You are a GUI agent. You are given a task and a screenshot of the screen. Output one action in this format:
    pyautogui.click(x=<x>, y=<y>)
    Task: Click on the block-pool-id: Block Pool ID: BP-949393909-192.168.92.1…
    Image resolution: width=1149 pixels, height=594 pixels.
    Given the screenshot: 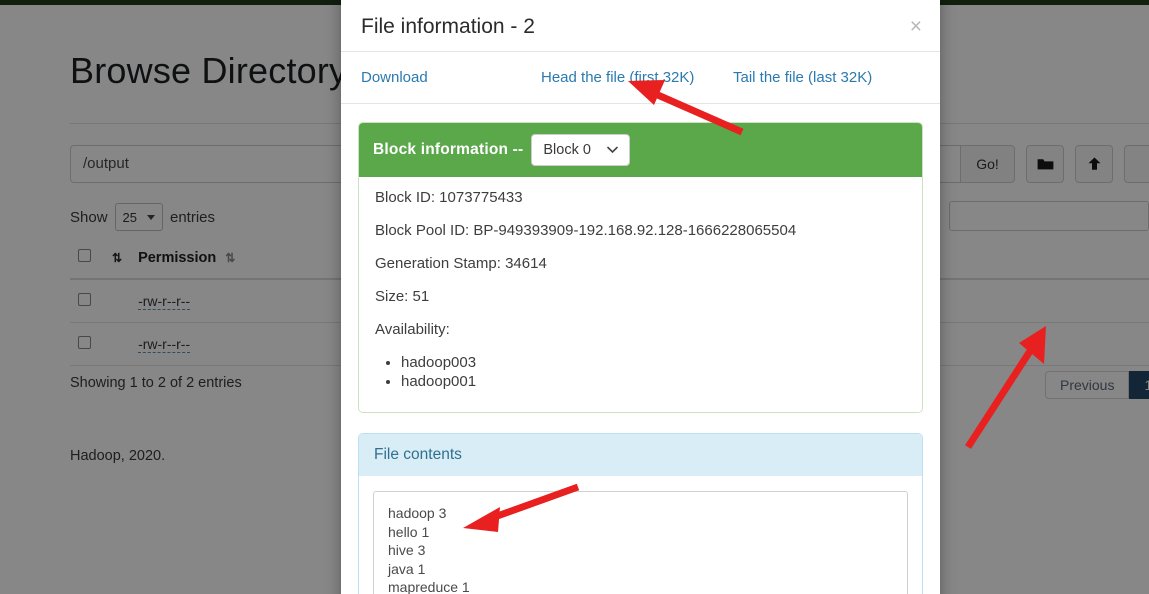 What is the action you would take?
    pyautogui.click(x=586, y=230)
    